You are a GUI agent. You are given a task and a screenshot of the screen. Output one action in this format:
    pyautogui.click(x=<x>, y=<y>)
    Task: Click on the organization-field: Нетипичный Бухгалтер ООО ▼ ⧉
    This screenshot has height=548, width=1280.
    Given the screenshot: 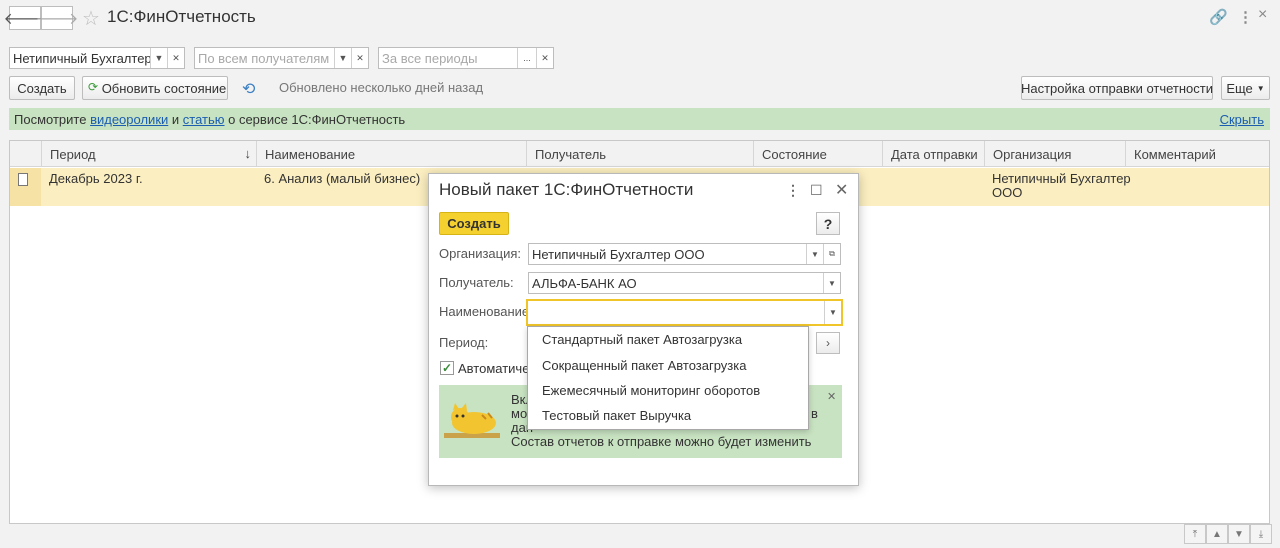 What is the action you would take?
    pyautogui.click(x=684, y=254)
    